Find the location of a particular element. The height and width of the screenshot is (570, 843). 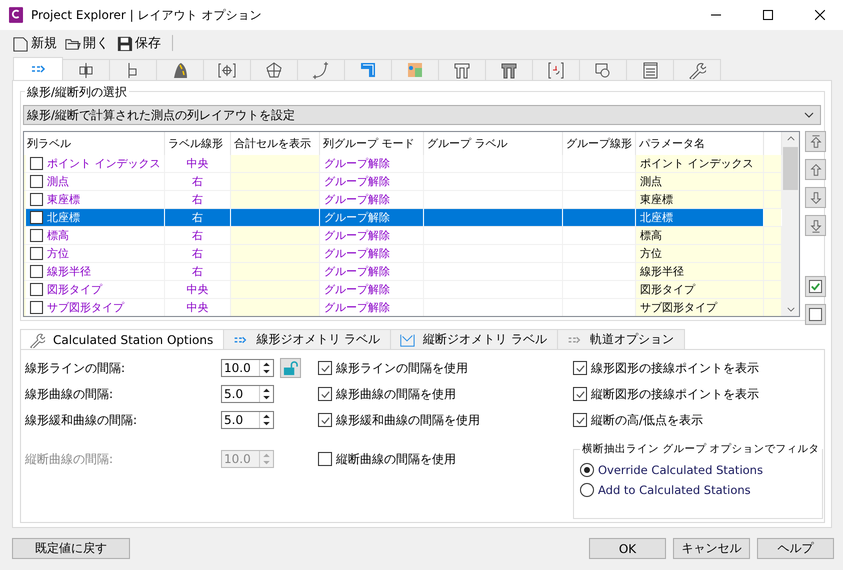

column-header: グループ ラベル is located at coordinates (493, 143).